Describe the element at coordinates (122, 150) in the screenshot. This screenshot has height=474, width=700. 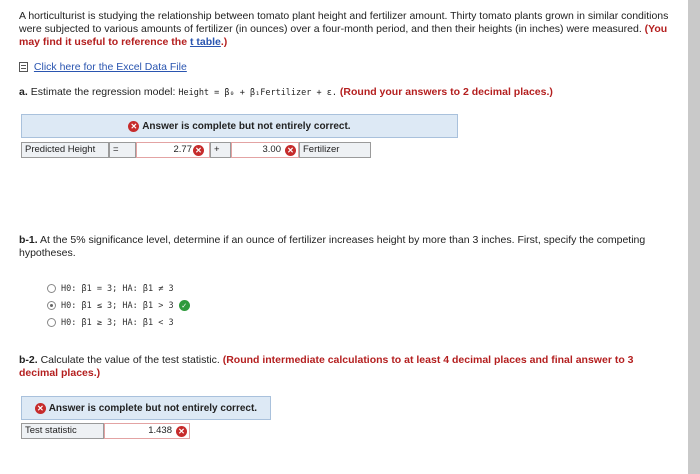
I see `equals-sign: =` at that location.